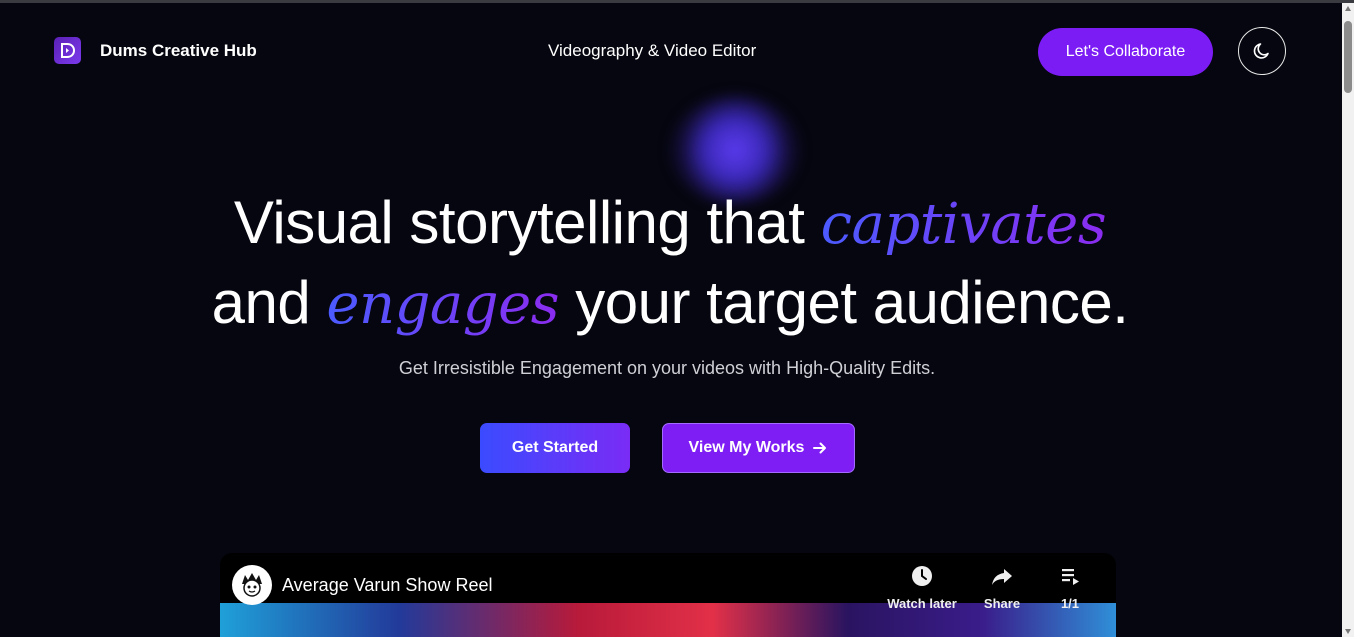  I want to click on hero-headline-line2: and engages your target audience., so click(670, 302).